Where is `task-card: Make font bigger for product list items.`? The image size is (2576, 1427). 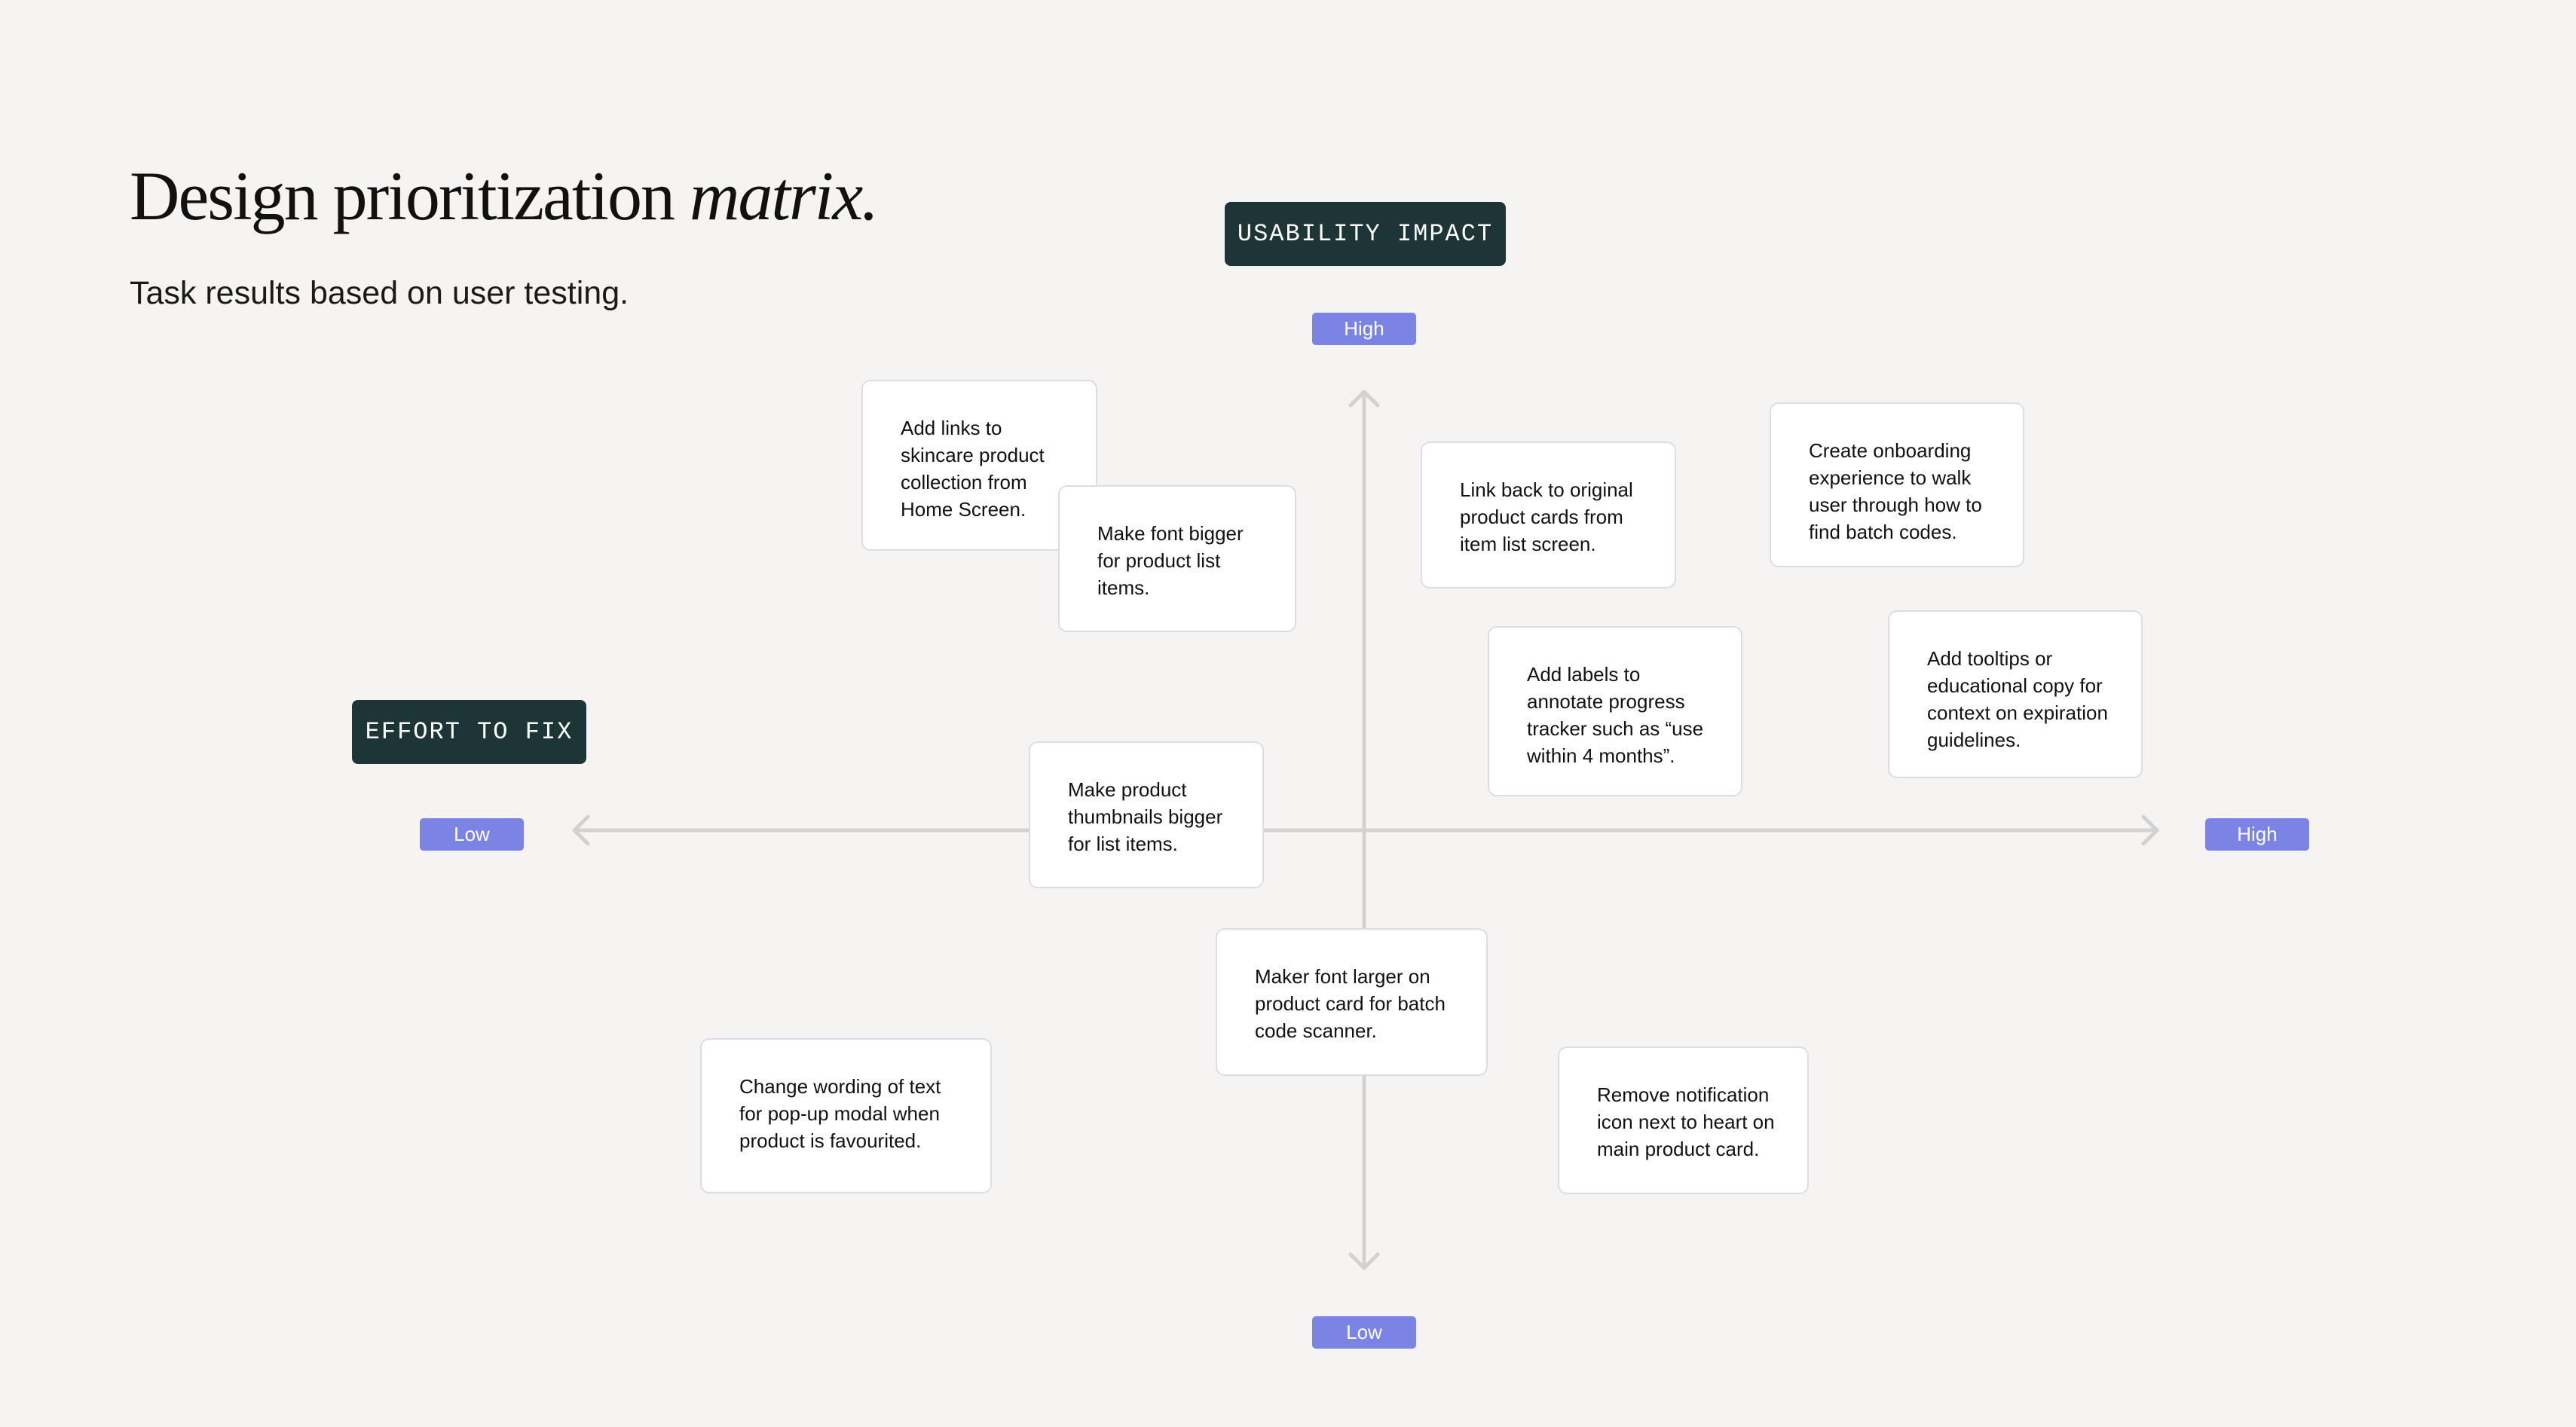 task-card: Make font bigger for product list items. is located at coordinates (1177, 558).